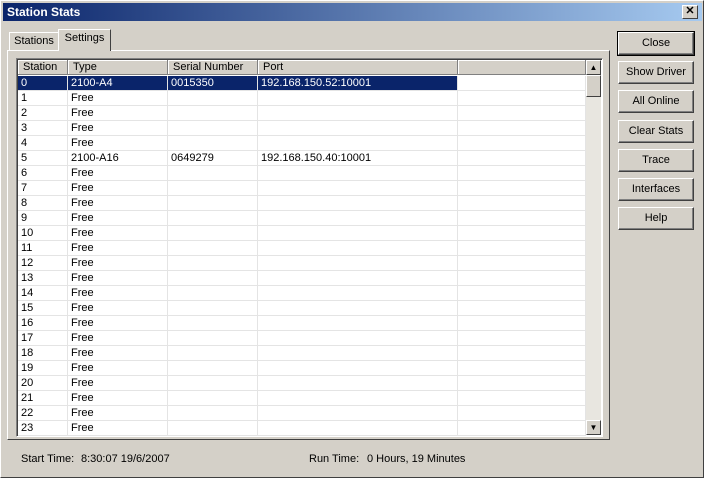 The height and width of the screenshot is (478, 704). Describe the element at coordinates (302, 83) in the screenshot. I see `table-row: 0 2100-A4 0015350 192.168.150.52:10001` at that location.